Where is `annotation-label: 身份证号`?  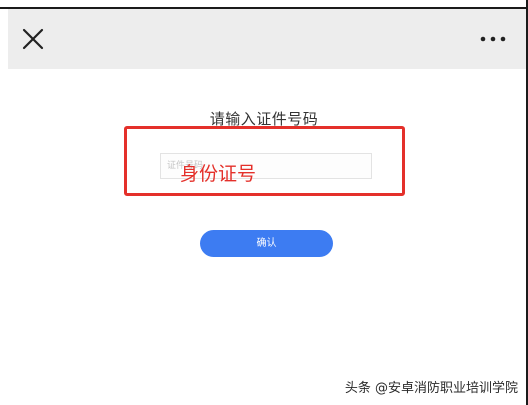 annotation-label: 身份证号 is located at coordinates (218, 174).